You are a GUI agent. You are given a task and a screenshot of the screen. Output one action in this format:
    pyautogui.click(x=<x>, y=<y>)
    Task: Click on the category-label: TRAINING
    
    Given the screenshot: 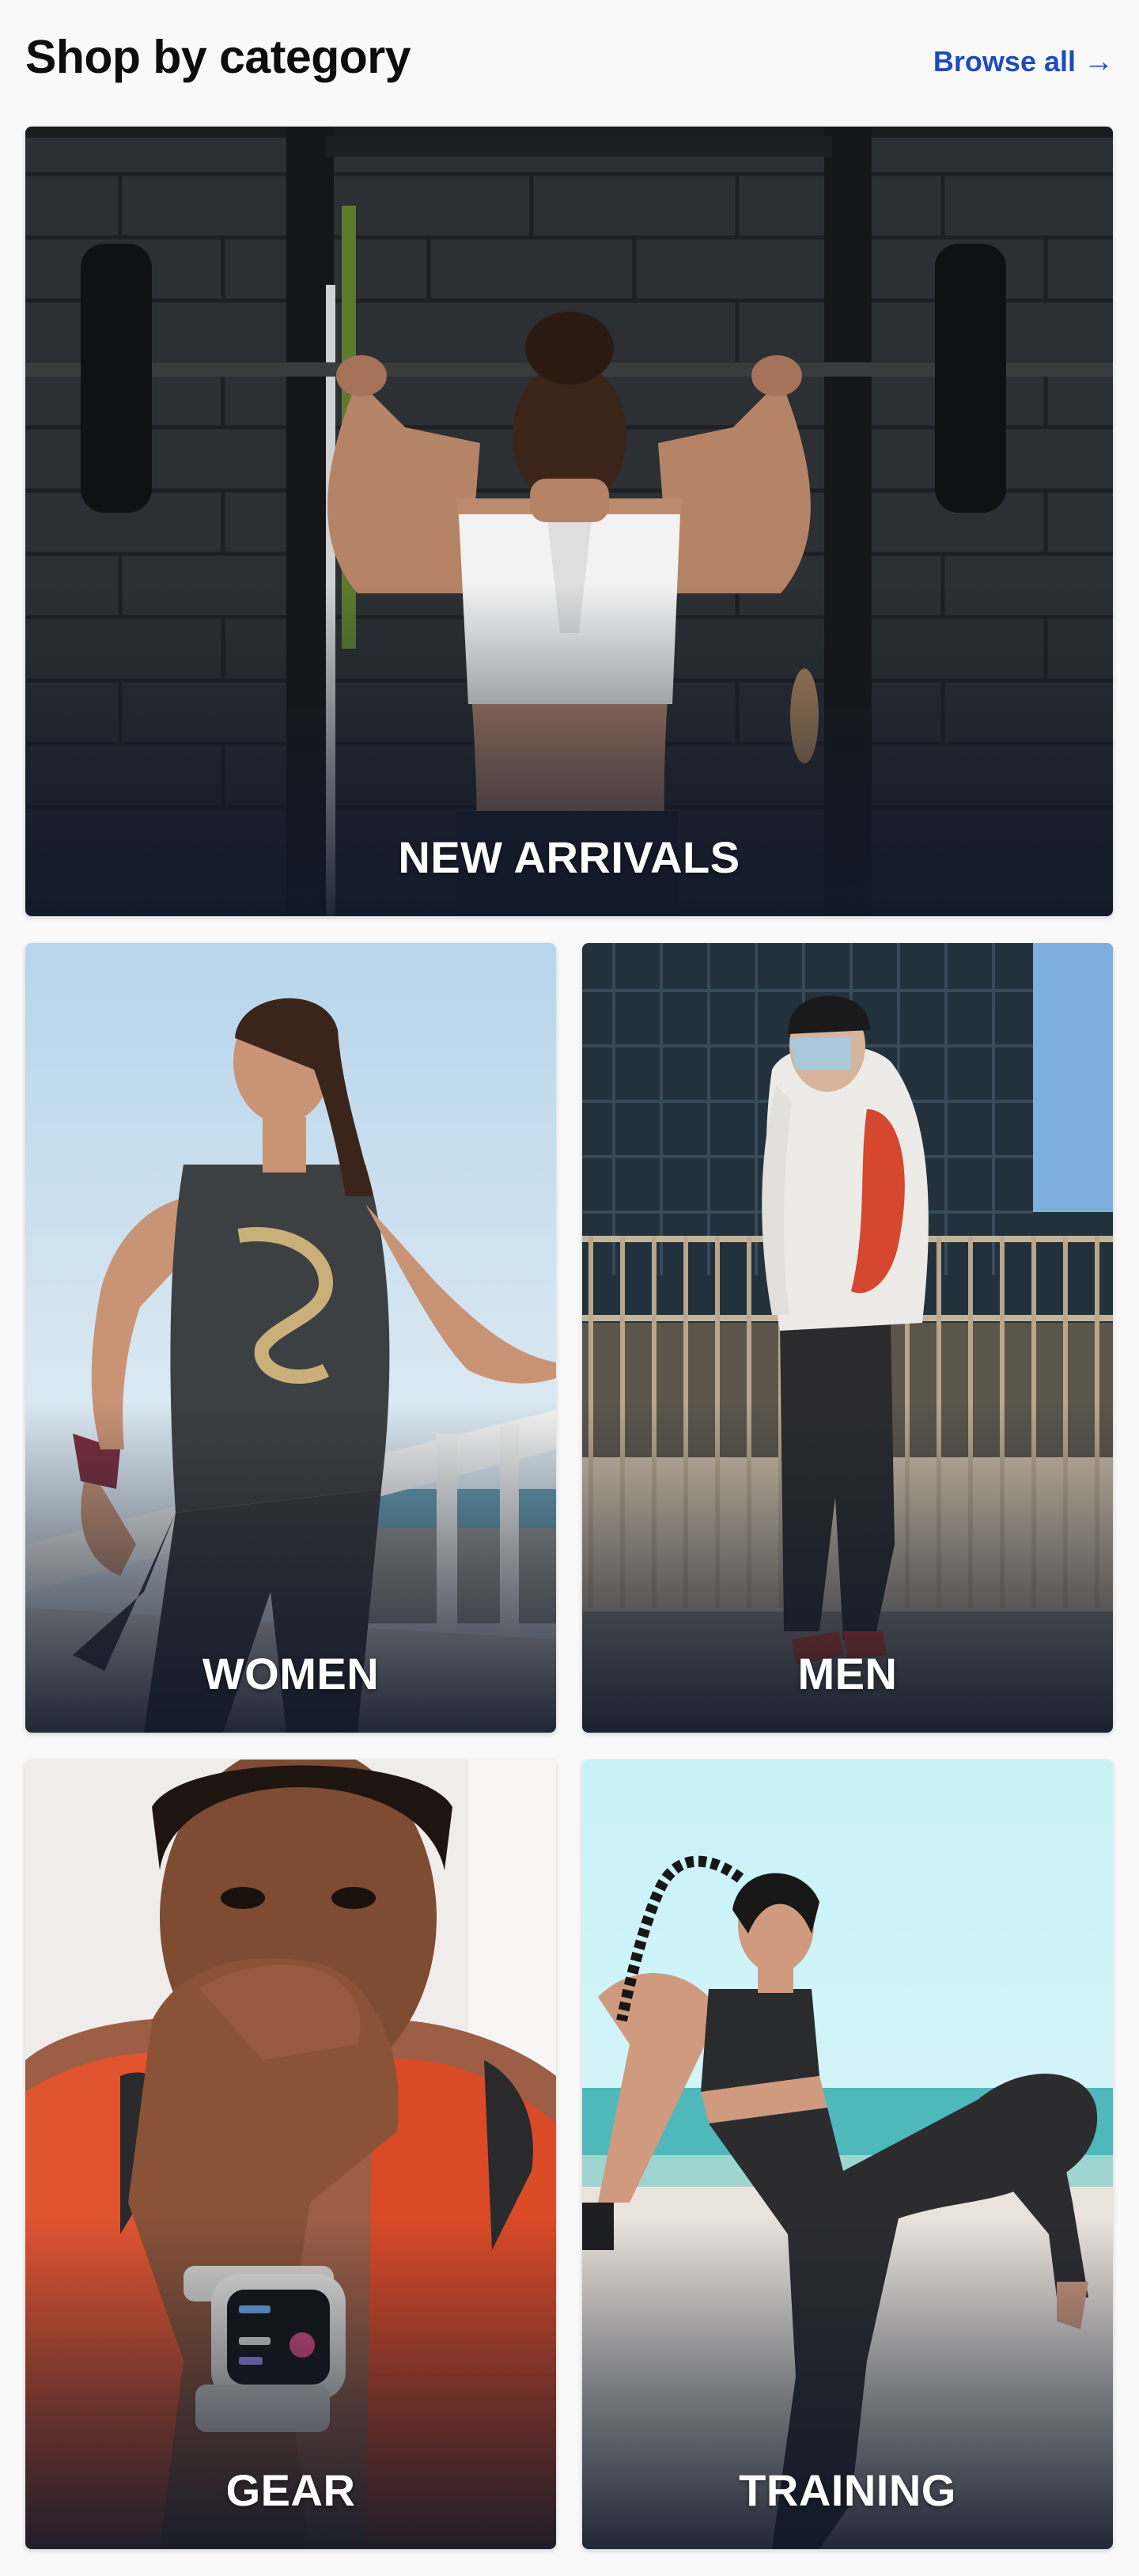 What is the action you would take?
    pyautogui.click(x=847, y=2490)
    